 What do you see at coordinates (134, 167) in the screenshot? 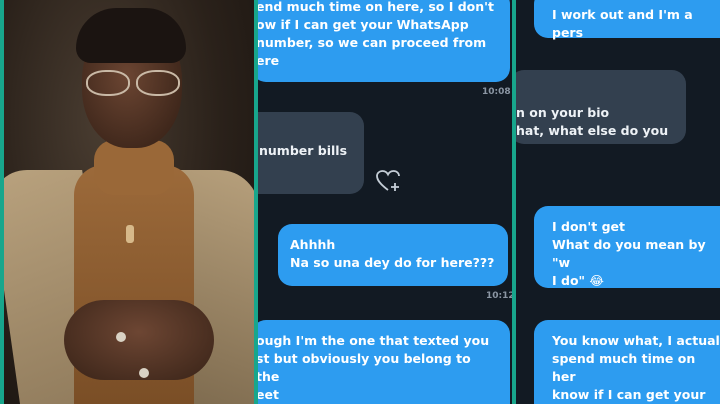
I see `turtleneck-collar` at bounding box center [134, 167].